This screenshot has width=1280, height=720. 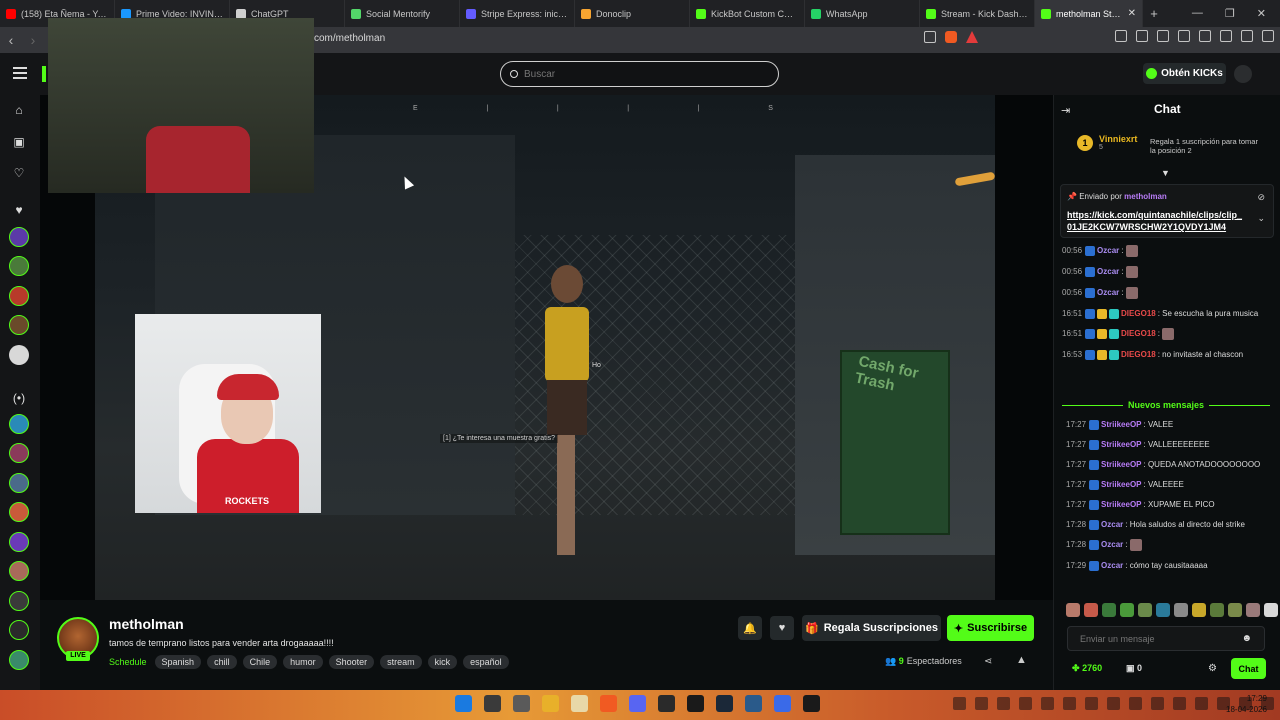 I want to click on minimize-icon: —, so click(x=1197, y=13).